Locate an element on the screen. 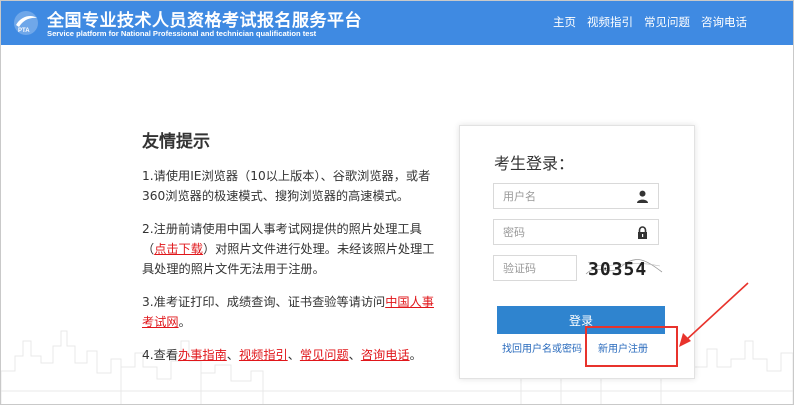 This screenshot has height=405, width=794. captcha-input is located at coordinates (536, 268).